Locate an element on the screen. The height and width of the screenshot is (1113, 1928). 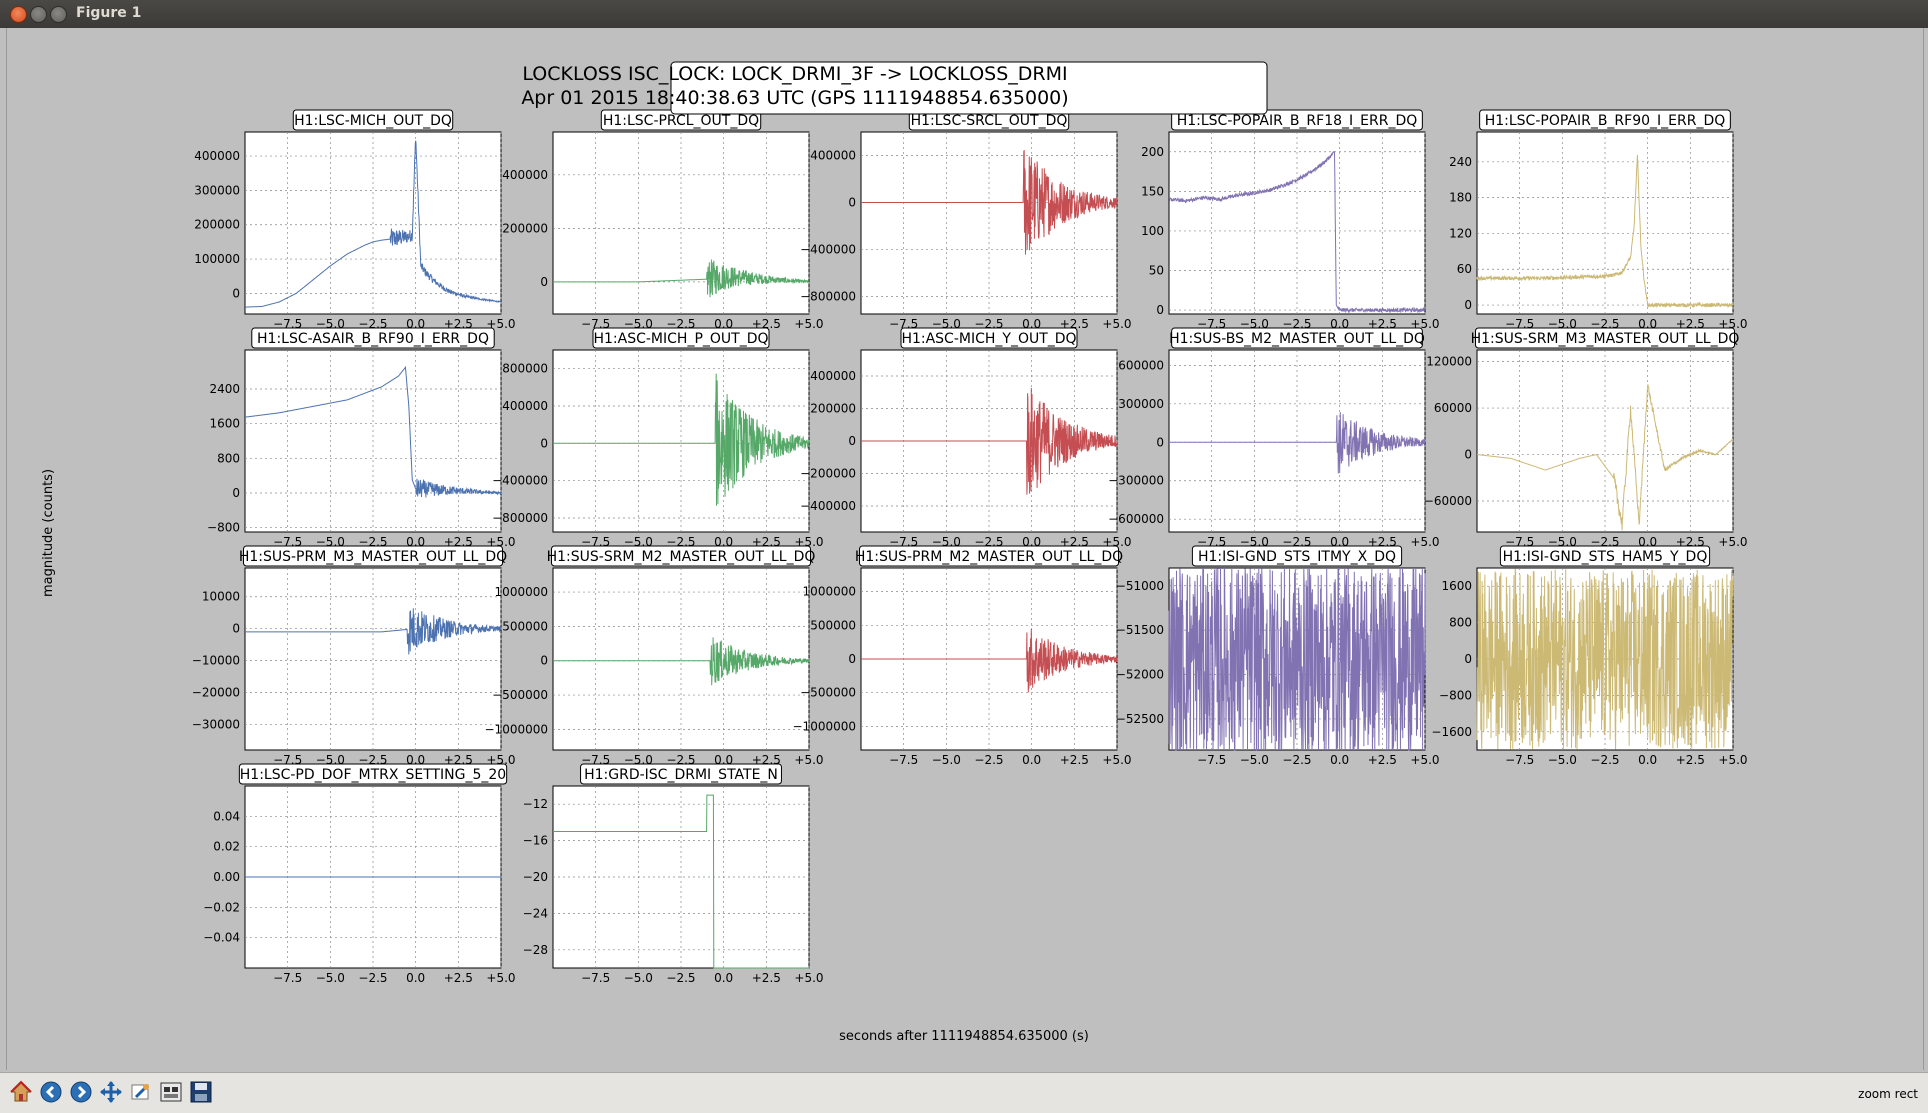
save-icon is located at coordinates (201, 1092).